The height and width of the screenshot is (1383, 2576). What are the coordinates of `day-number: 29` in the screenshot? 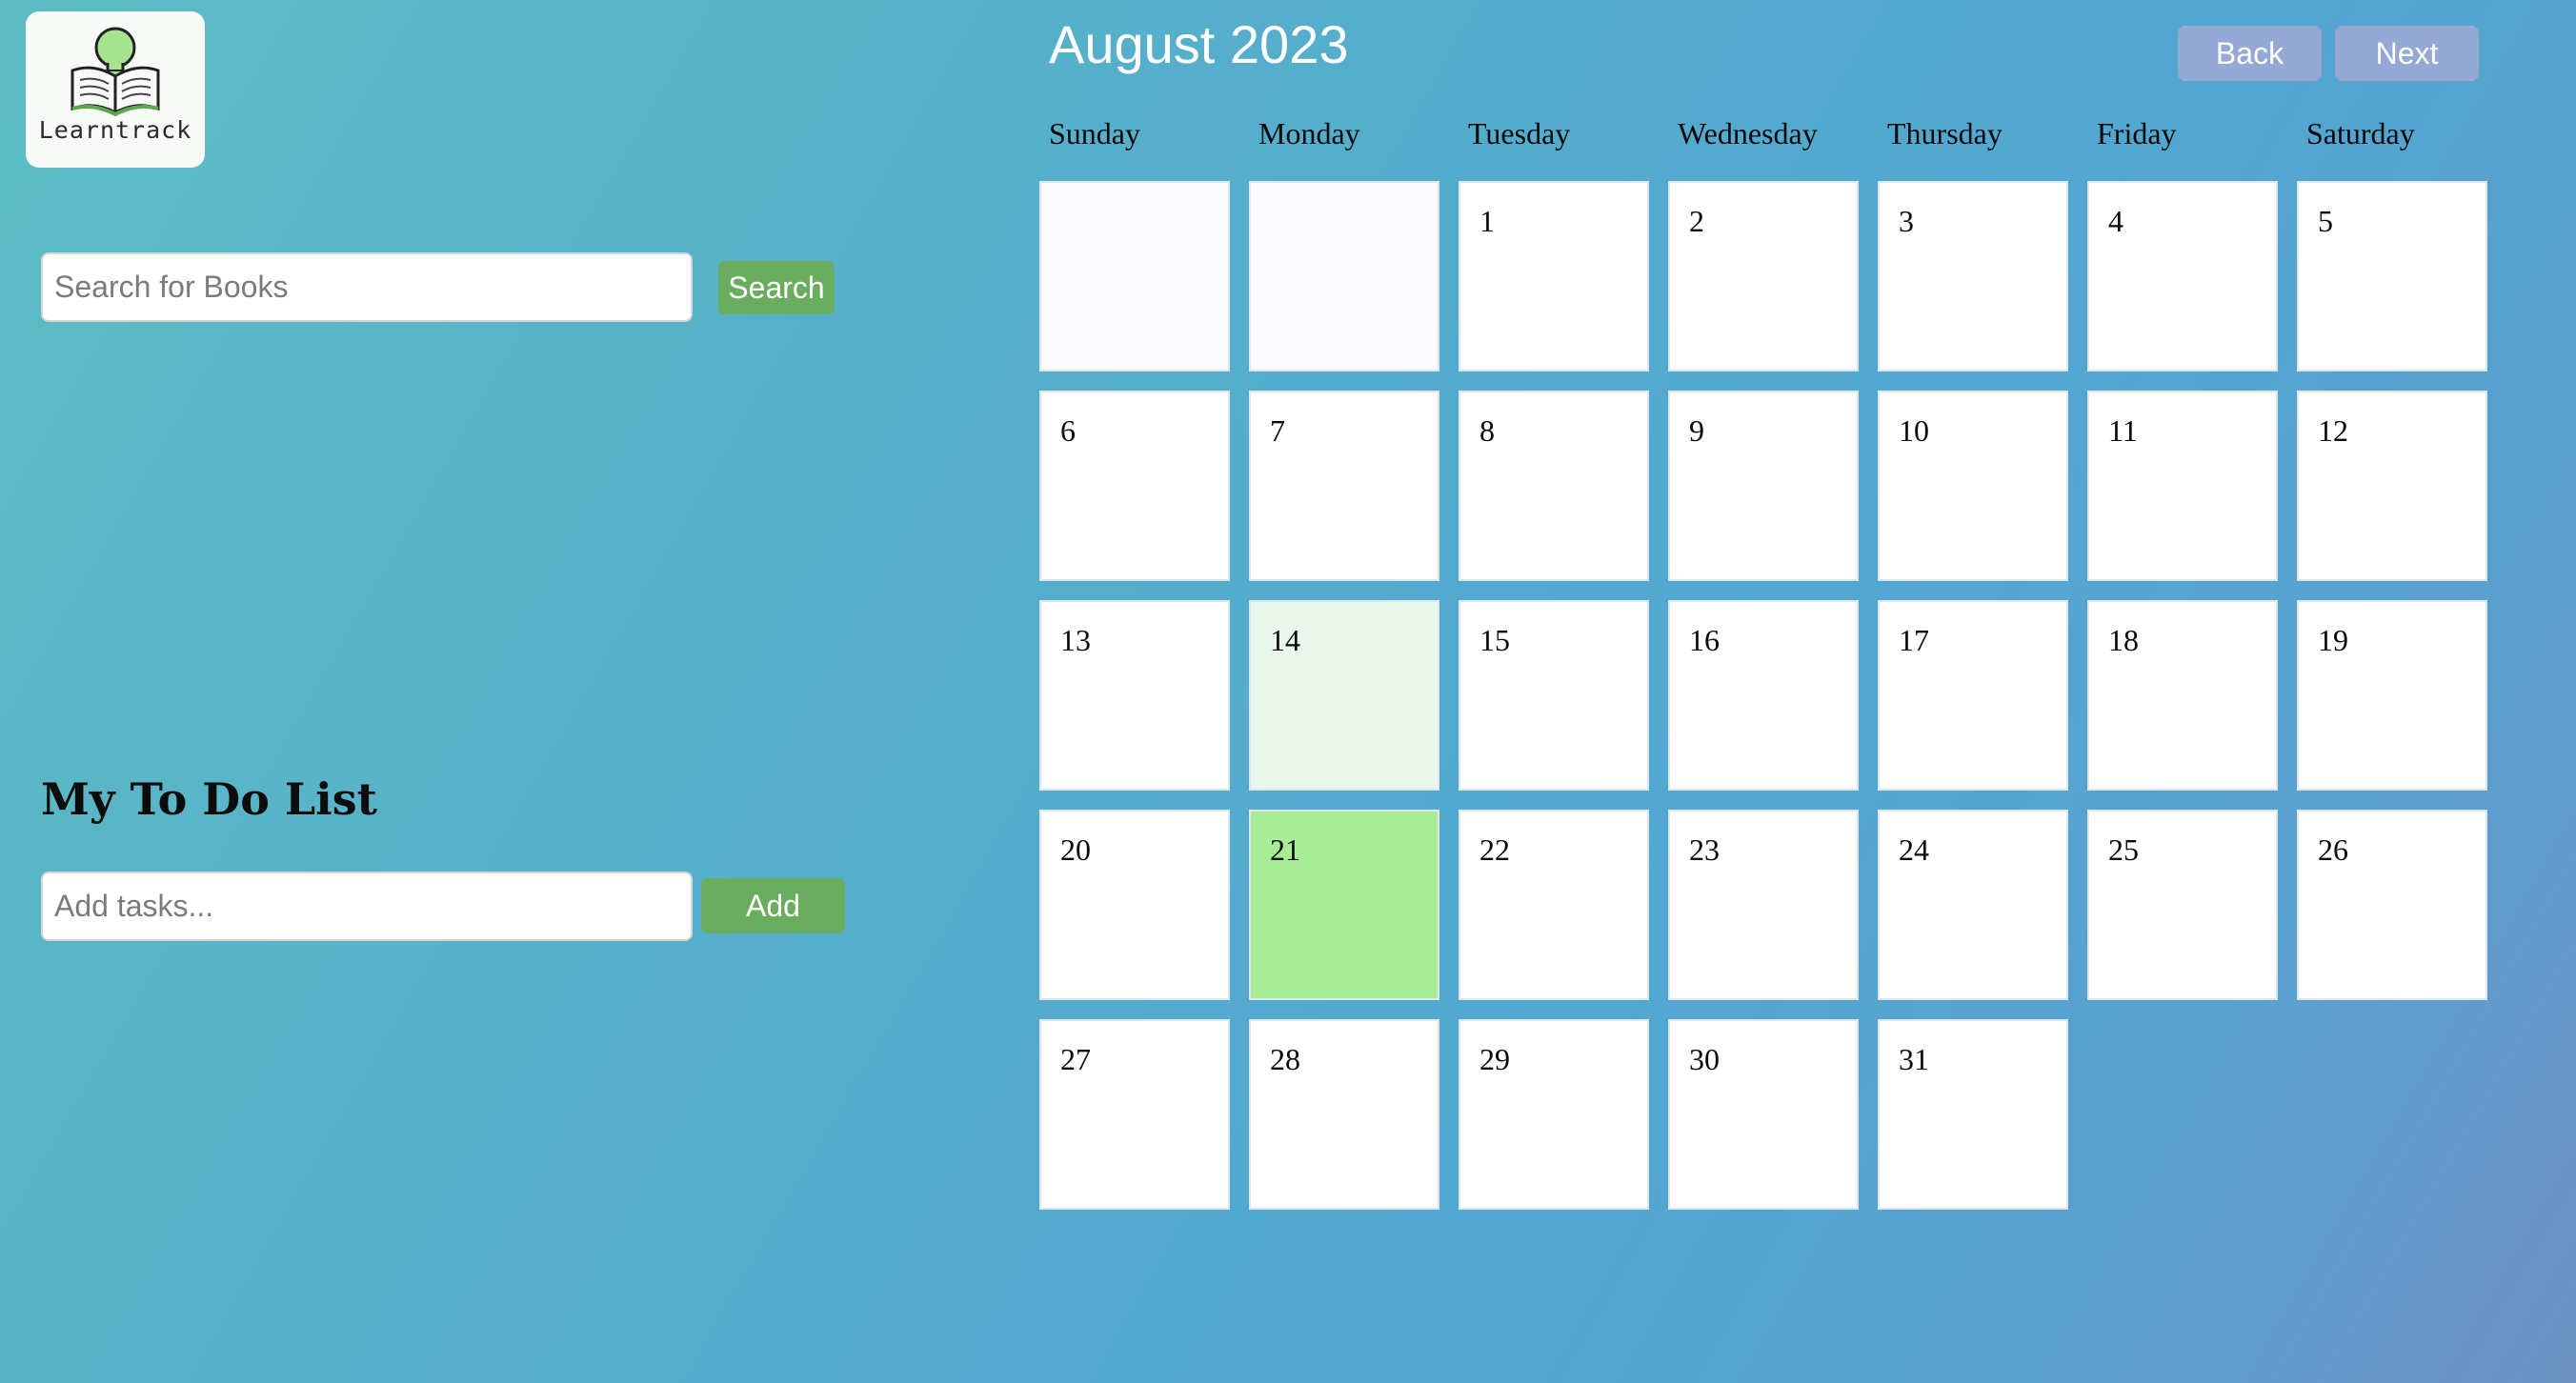 It's located at (1494, 1059).